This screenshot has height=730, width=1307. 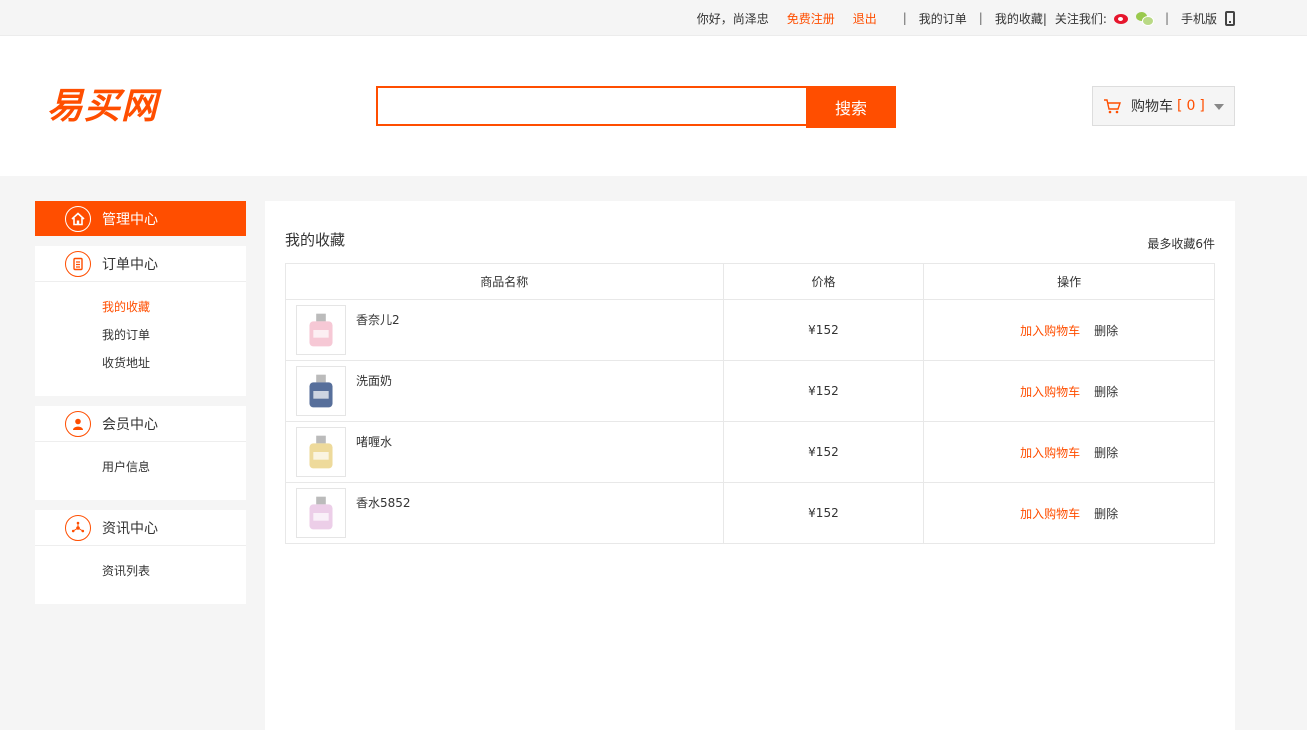 What do you see at coordinates (130, 264) in the screenshot?
I see `sidebar-section-label: 订单中心` at bounding box center [130, 264].